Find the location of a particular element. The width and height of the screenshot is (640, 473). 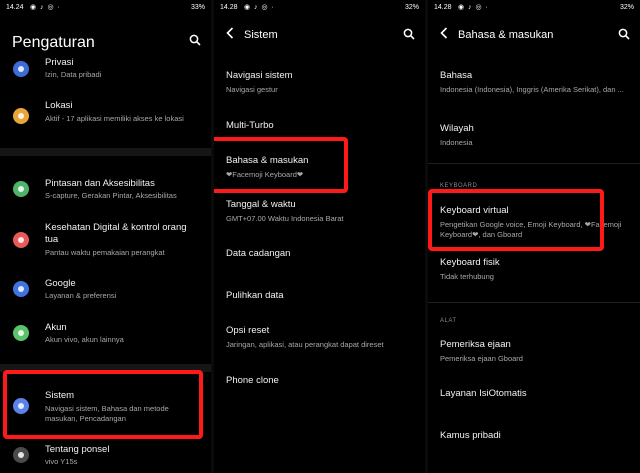

item-title: Multi-Turbo is located at coordinates (250, 125).